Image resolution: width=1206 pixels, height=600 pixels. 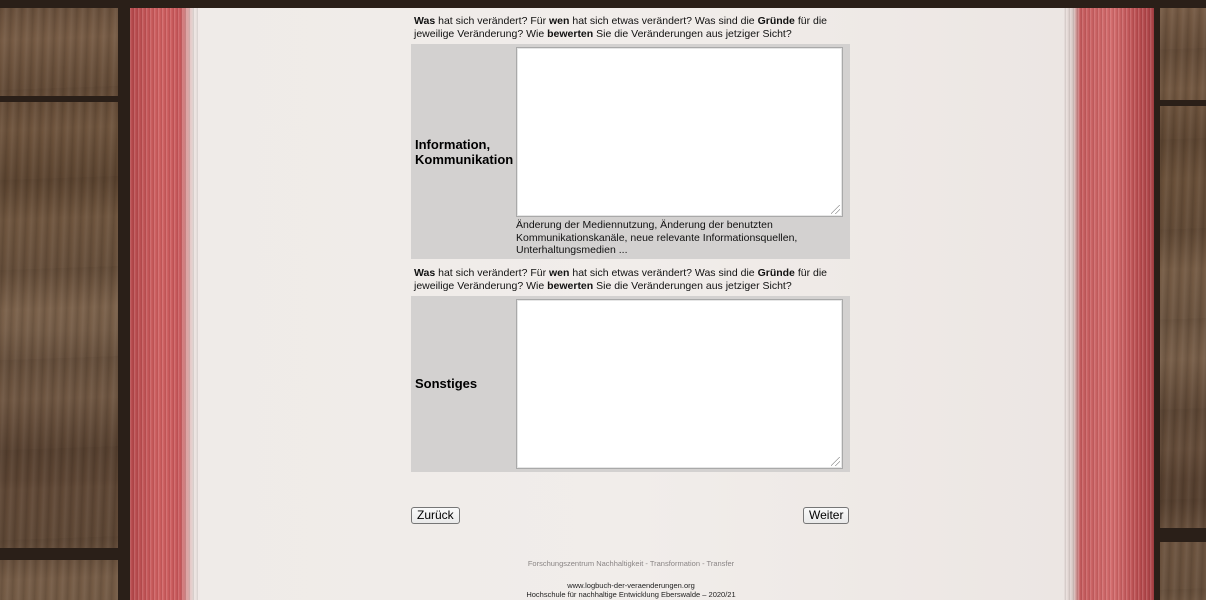 I want to click on field-label: Sonstiges, so click(x=446, y=383).